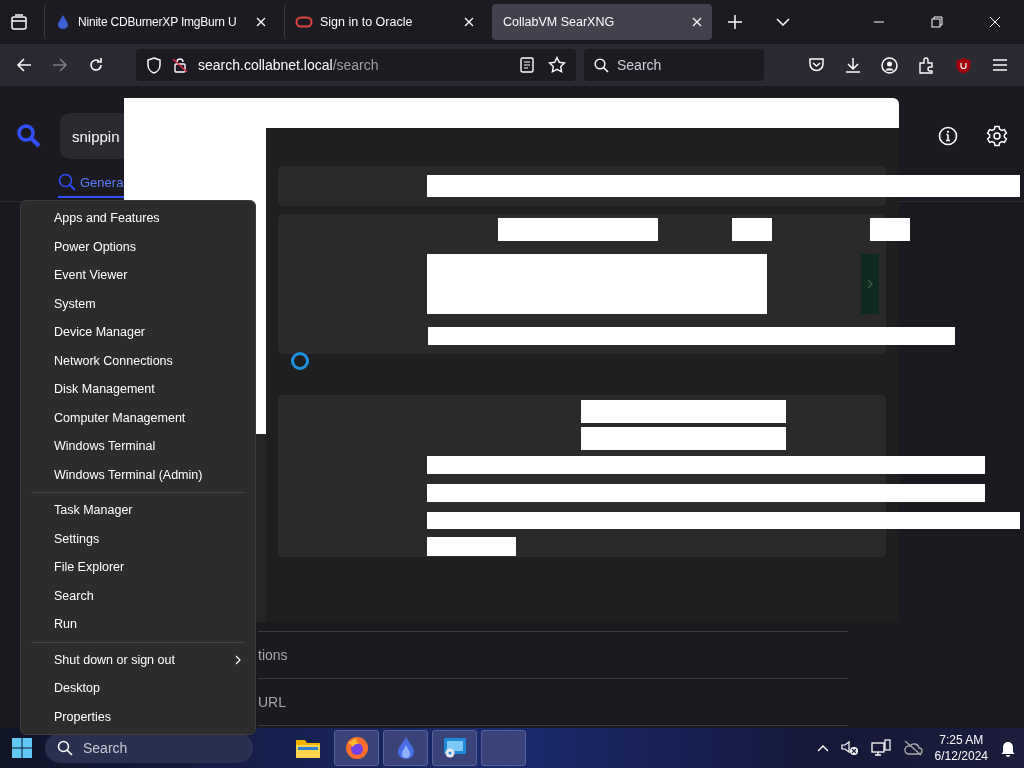 The image size is (1024, 768). I want to click on menu-item: Network Connections, so click(138, 360).